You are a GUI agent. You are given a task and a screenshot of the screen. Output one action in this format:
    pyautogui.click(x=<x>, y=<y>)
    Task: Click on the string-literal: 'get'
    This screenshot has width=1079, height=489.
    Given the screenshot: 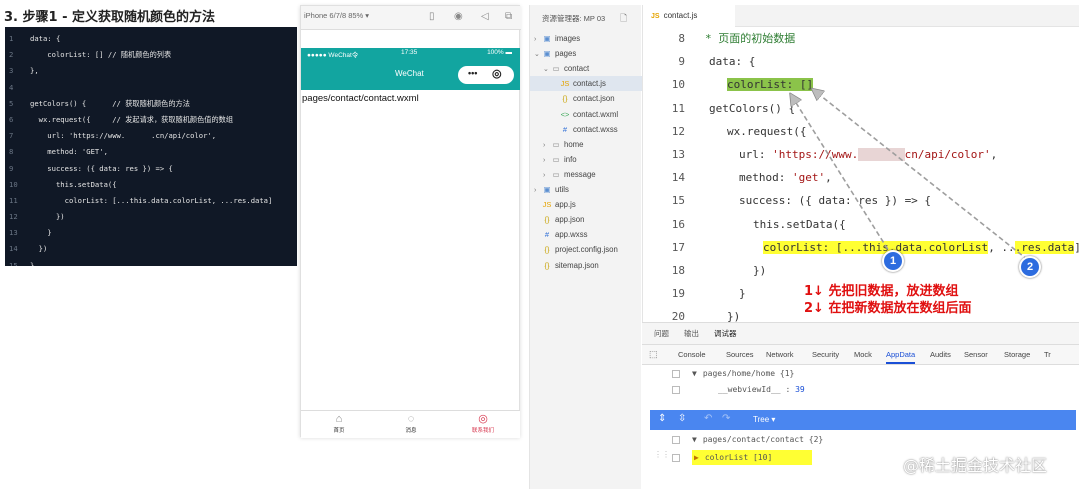 What is the action you would take?
    pyautogui.click(x=808, y=178)
    